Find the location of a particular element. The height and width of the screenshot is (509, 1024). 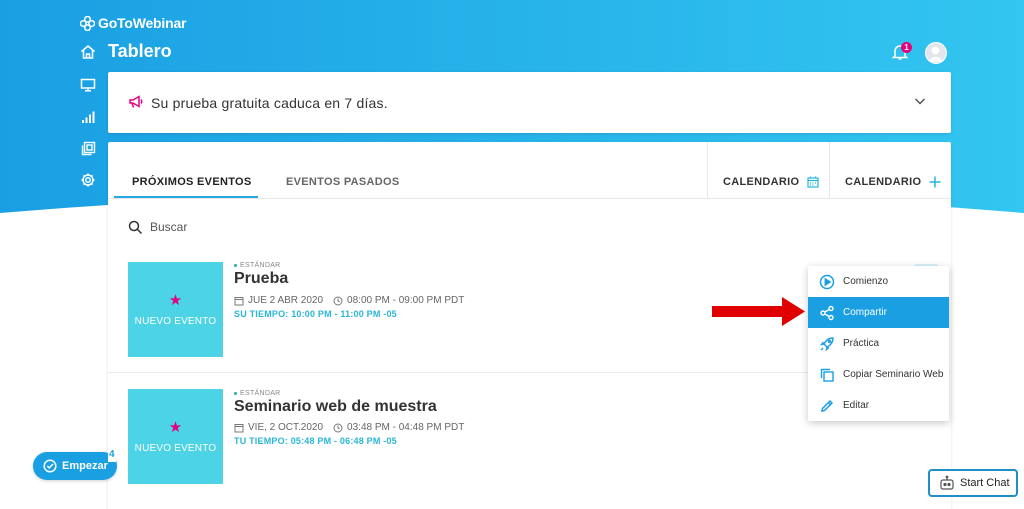

calendar-view-label: CALENDARIO is located at coordinates (761, 182).